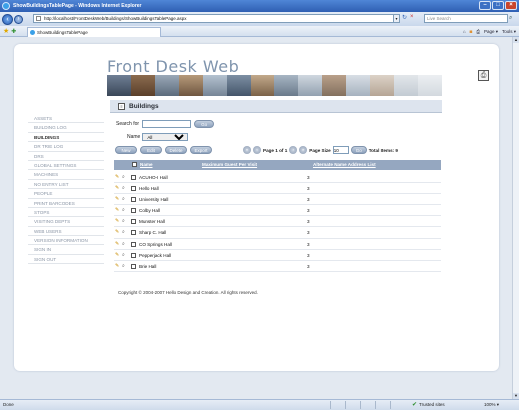 This screenshot has height=410, width=519. I want to click on delete-button: Delete, so click(176, 150).